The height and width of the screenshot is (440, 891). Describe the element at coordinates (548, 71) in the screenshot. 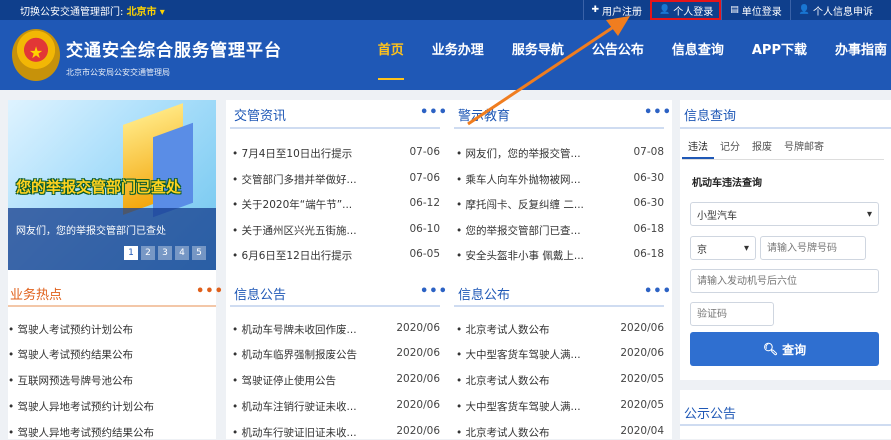

I see `annotation-arrow` at that location.